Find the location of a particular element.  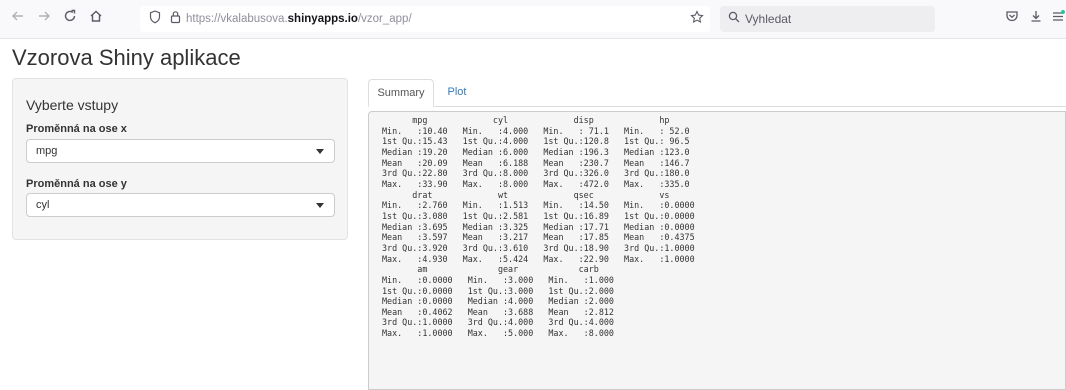

star-bookmark-icon is located at coordinates (697, 19).